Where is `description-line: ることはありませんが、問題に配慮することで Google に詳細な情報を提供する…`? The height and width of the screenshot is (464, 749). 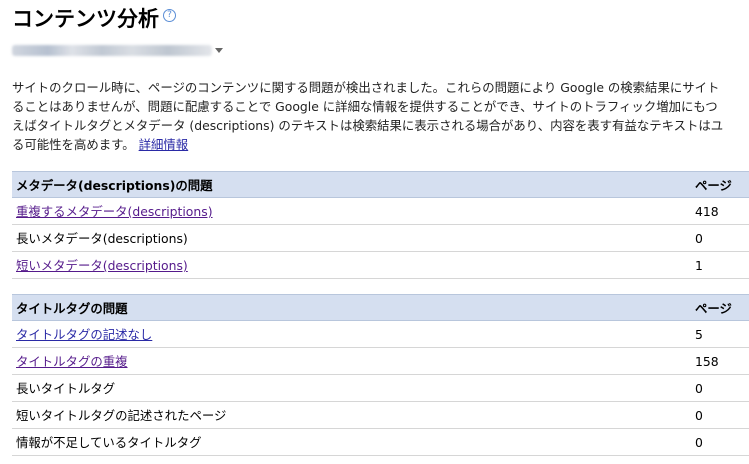 description-line: ることはありませんが、問題に配慮することで Google に詳細な情報を提供する… is located at coordinates (365, 106).